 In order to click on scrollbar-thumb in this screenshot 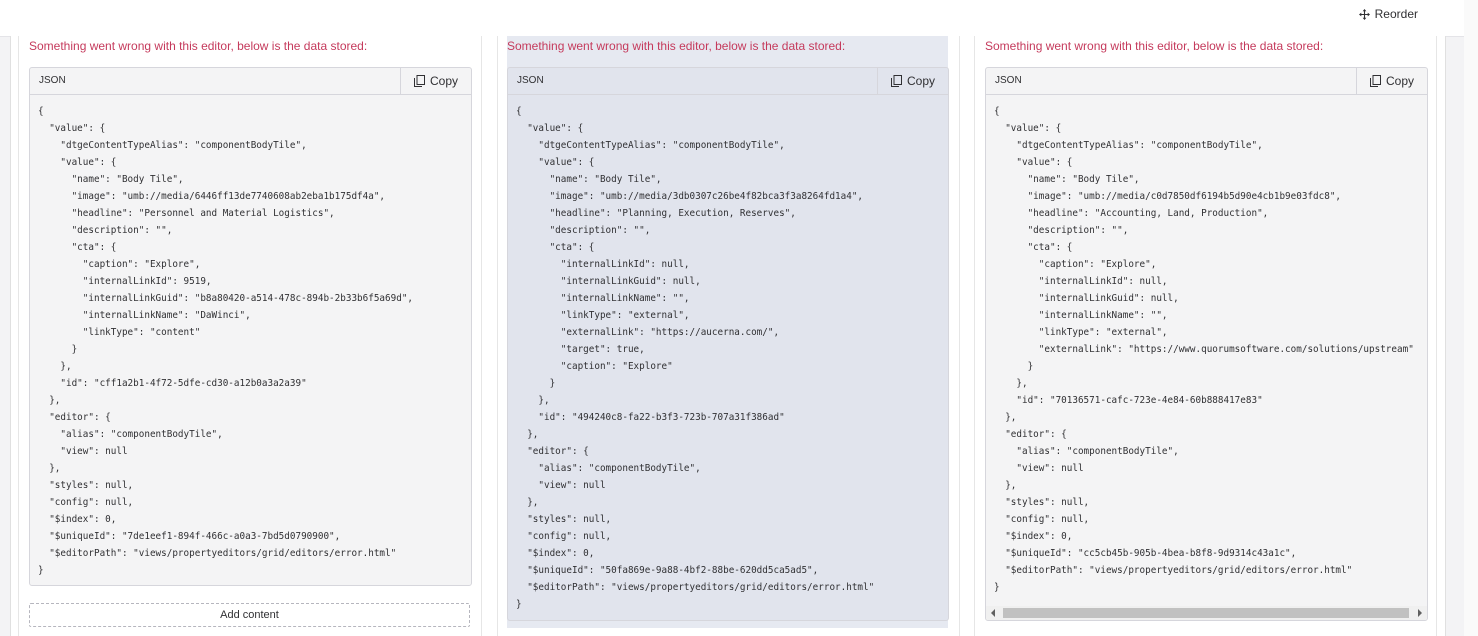, I will do `click(1206, 613)`.